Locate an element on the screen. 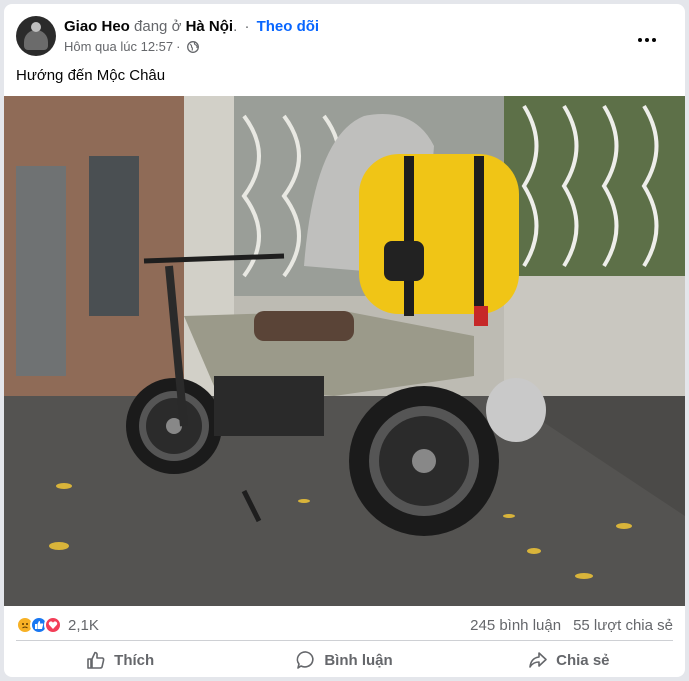 This screenshot has height=681, width=689. share-button: Chia sẻ is located at coordinates (569, 659).